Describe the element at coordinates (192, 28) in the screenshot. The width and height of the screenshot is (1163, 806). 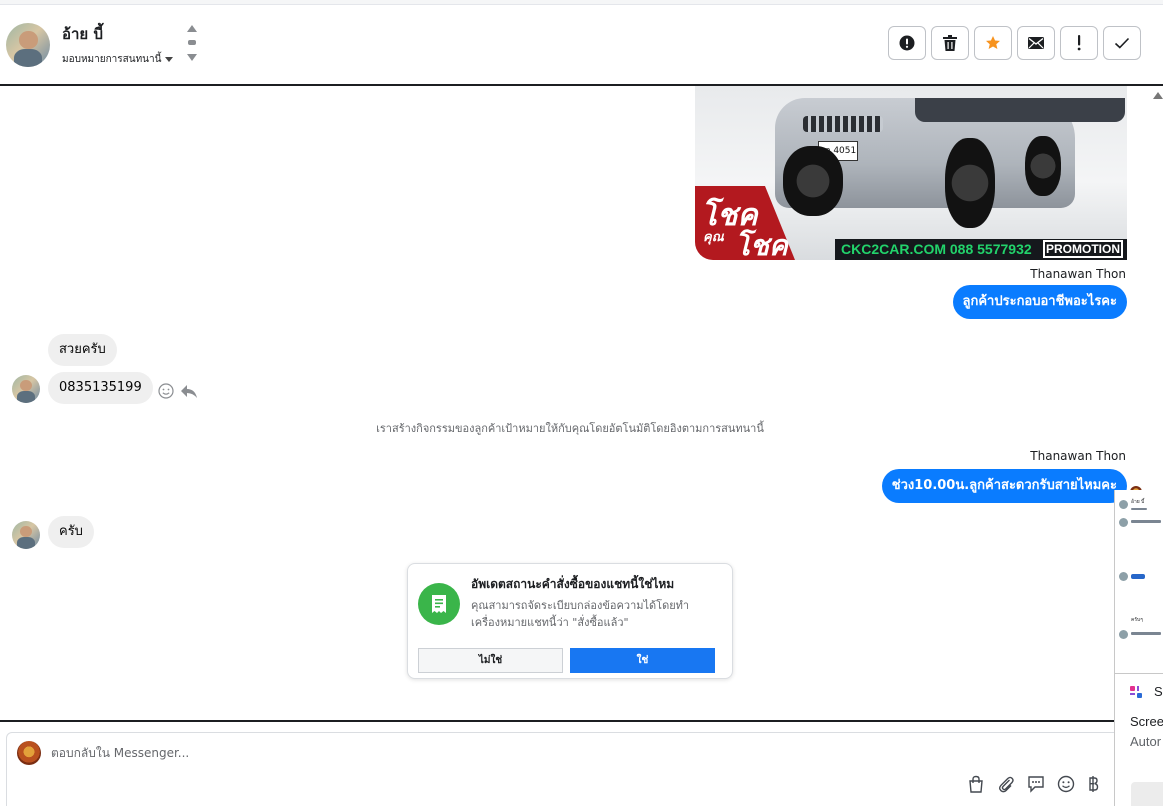
I see `arrow-up-icon` at that location.